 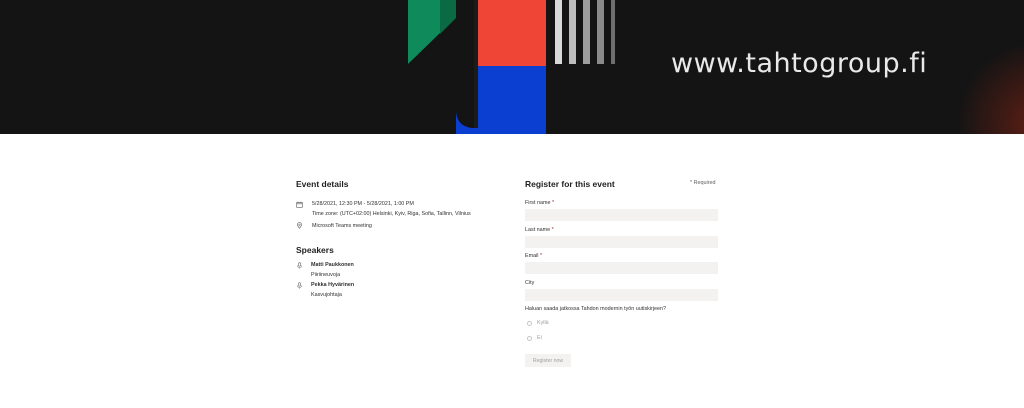 I want to click on location-pin-icon, so click(x=299, y=225).